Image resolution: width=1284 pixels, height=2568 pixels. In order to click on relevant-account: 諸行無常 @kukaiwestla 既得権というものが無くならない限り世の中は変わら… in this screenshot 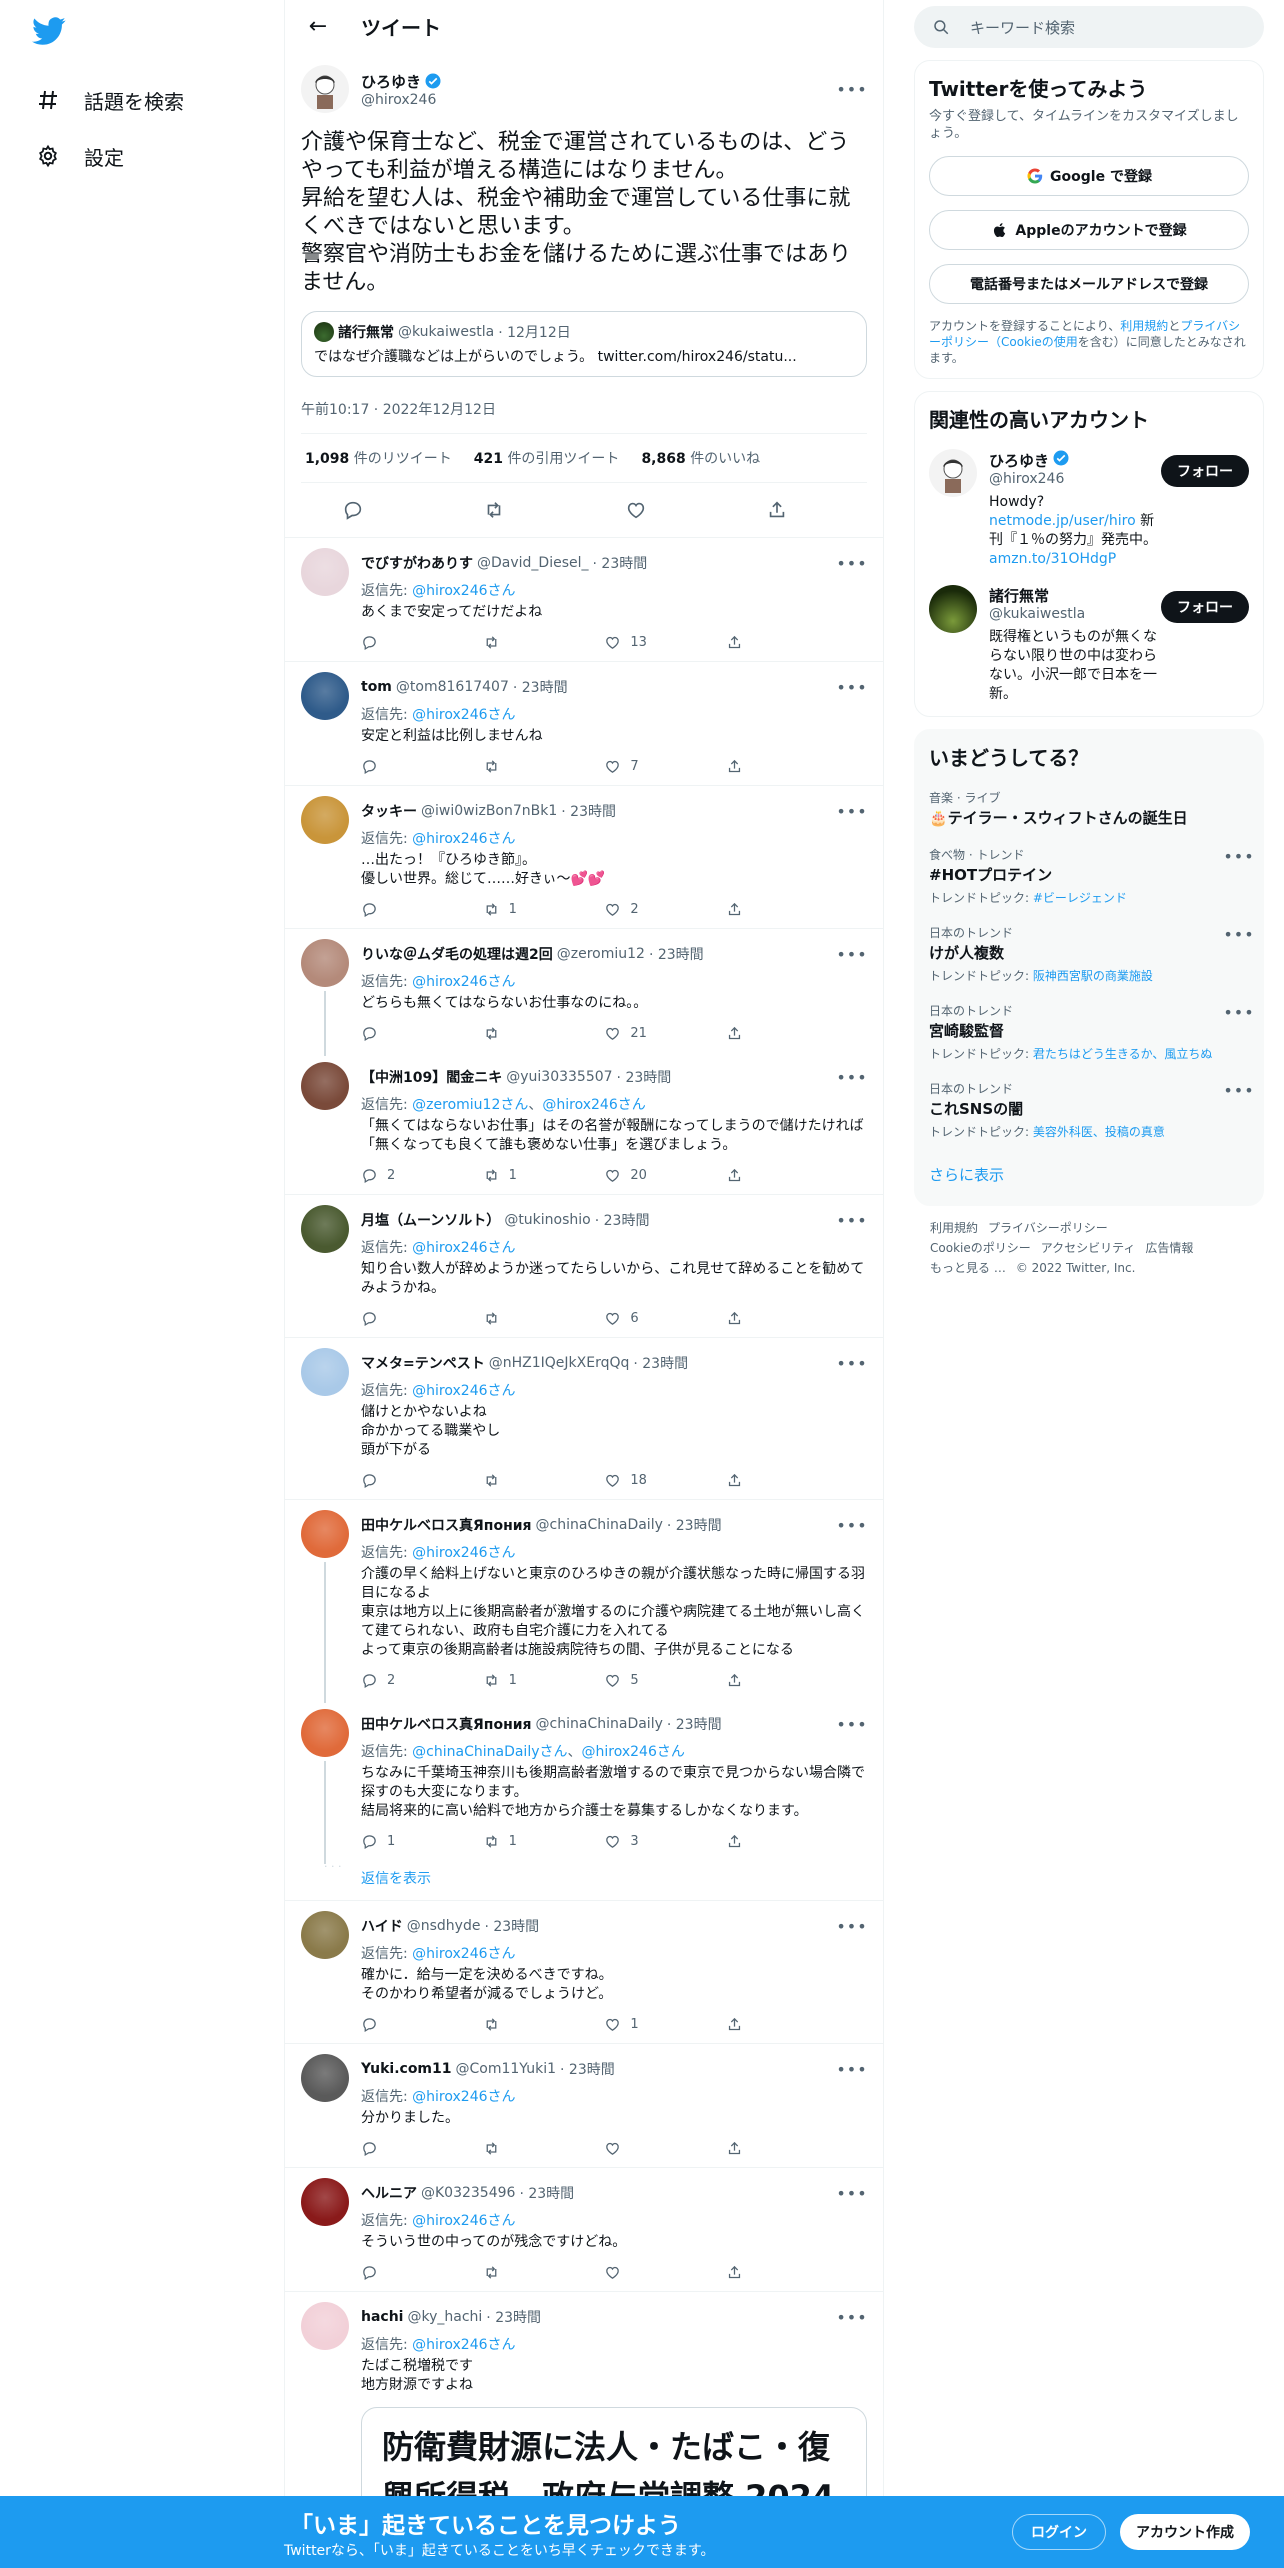, I will do `click(1089, 644)`.